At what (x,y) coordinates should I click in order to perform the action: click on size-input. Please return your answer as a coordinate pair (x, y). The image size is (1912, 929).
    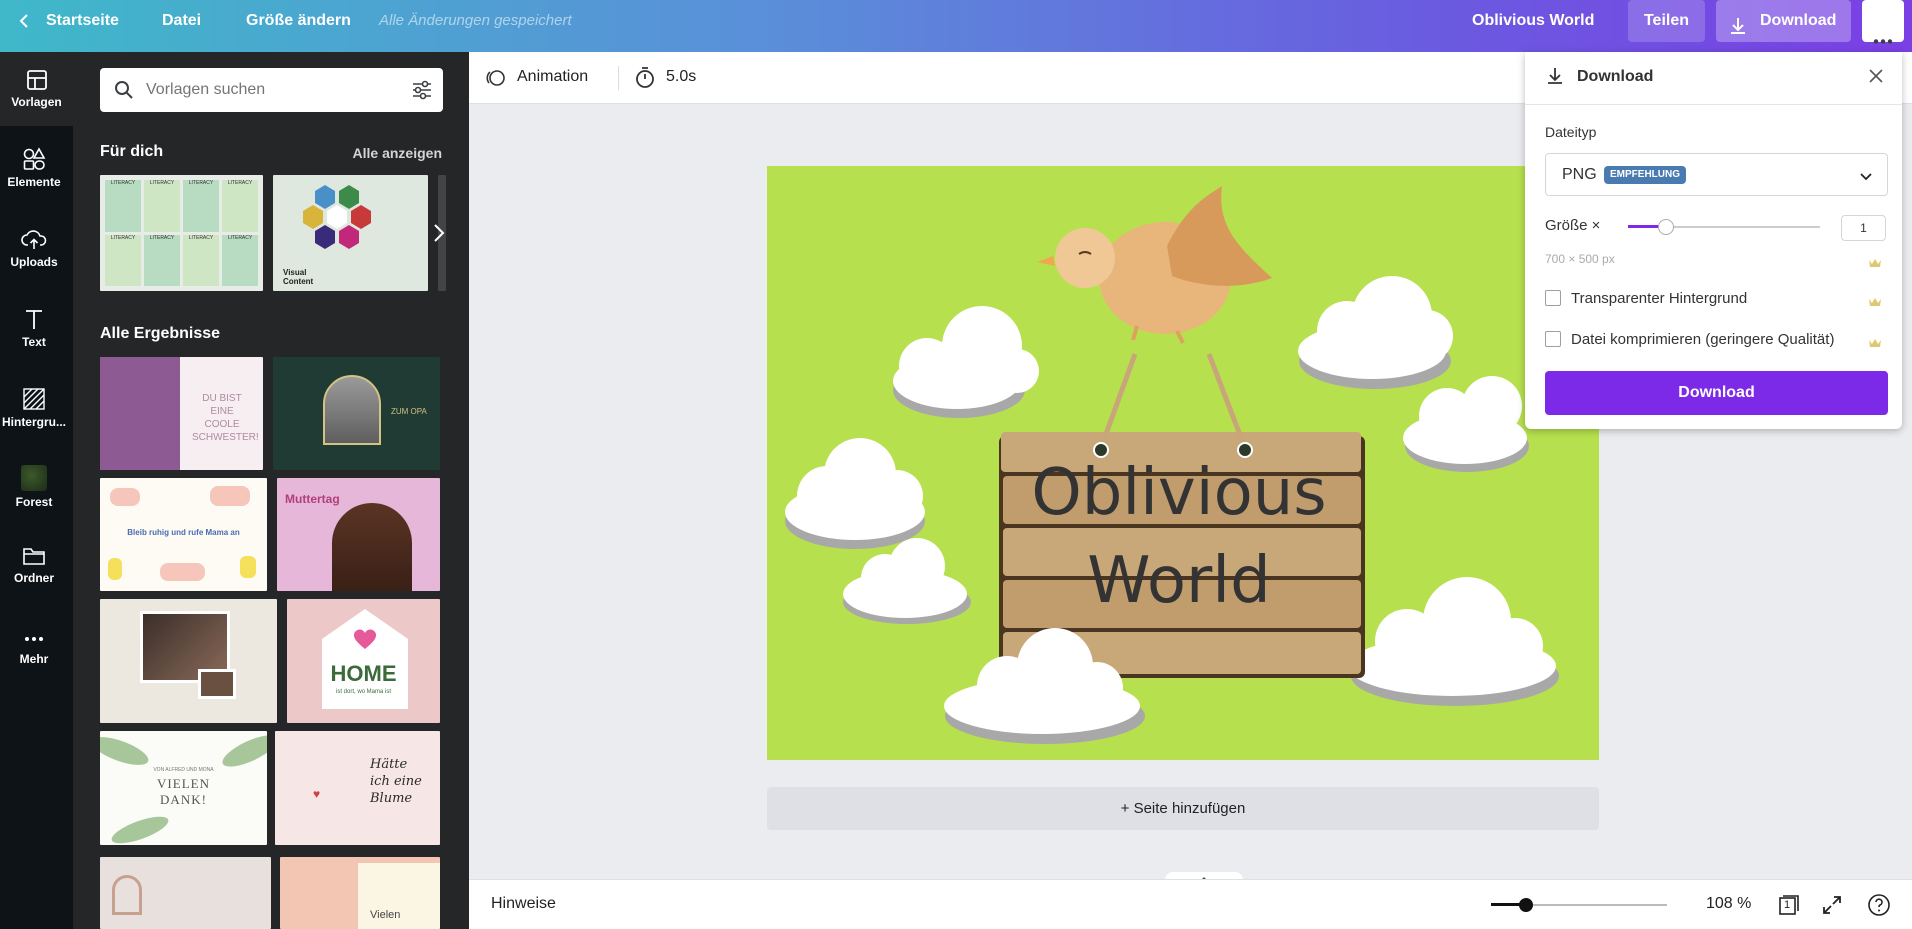
    Looking at the image, I should click on (1863, 228).